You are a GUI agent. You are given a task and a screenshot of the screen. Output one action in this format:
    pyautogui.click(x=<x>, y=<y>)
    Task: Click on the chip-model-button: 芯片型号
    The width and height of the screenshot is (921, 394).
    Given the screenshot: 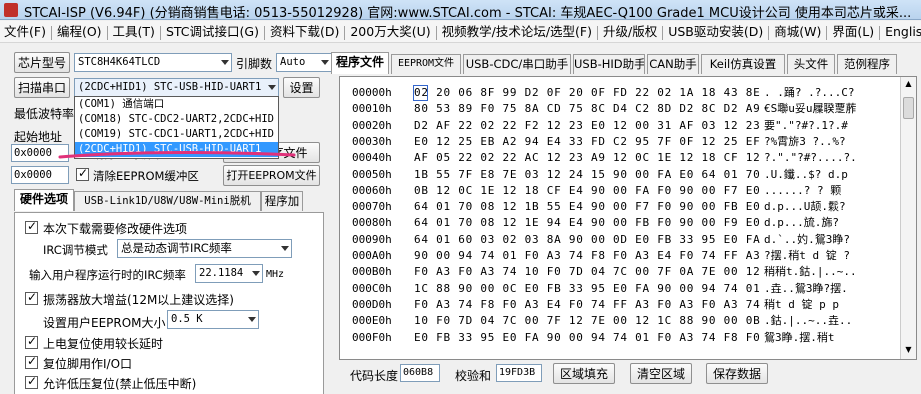 What is the action you would take?
    pyautogui.click(x=42, y=62)
    